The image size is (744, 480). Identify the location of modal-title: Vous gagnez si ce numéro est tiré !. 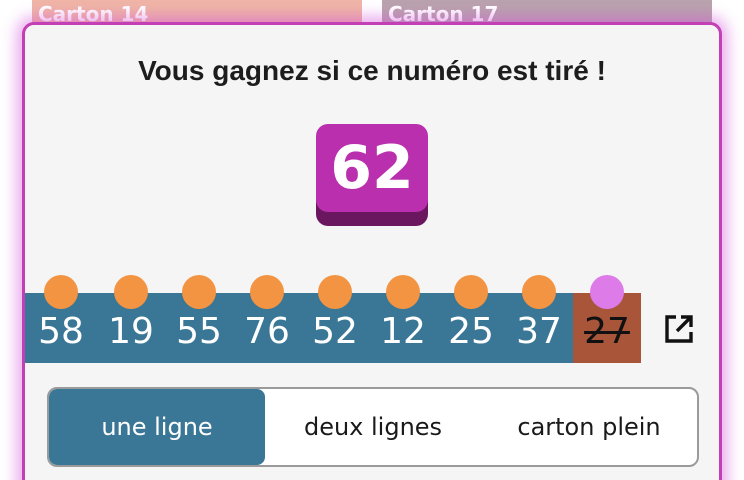
(372, 70).